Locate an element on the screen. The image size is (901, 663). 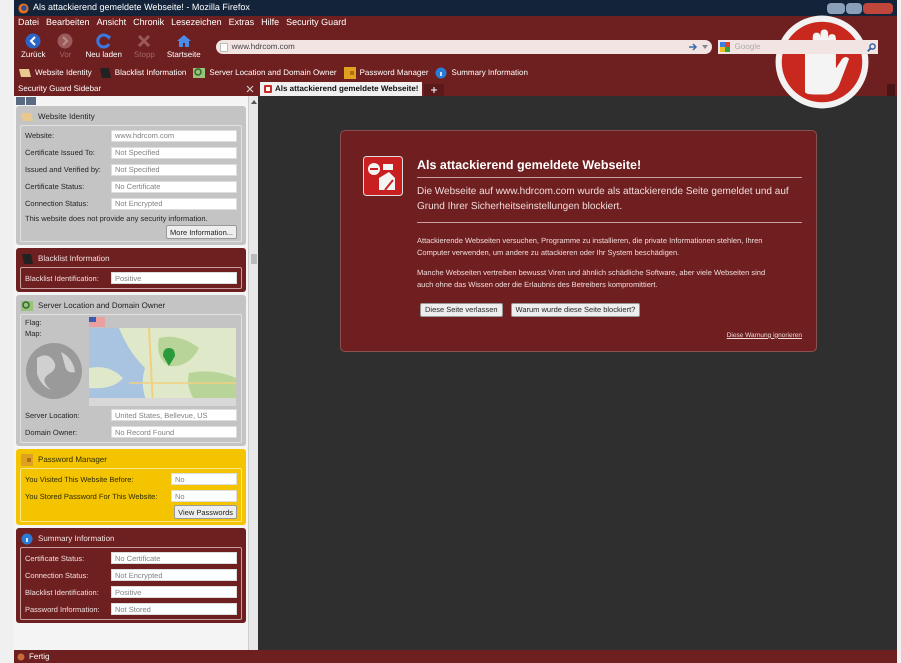
minimize-button is located at coordinates (836, 8).